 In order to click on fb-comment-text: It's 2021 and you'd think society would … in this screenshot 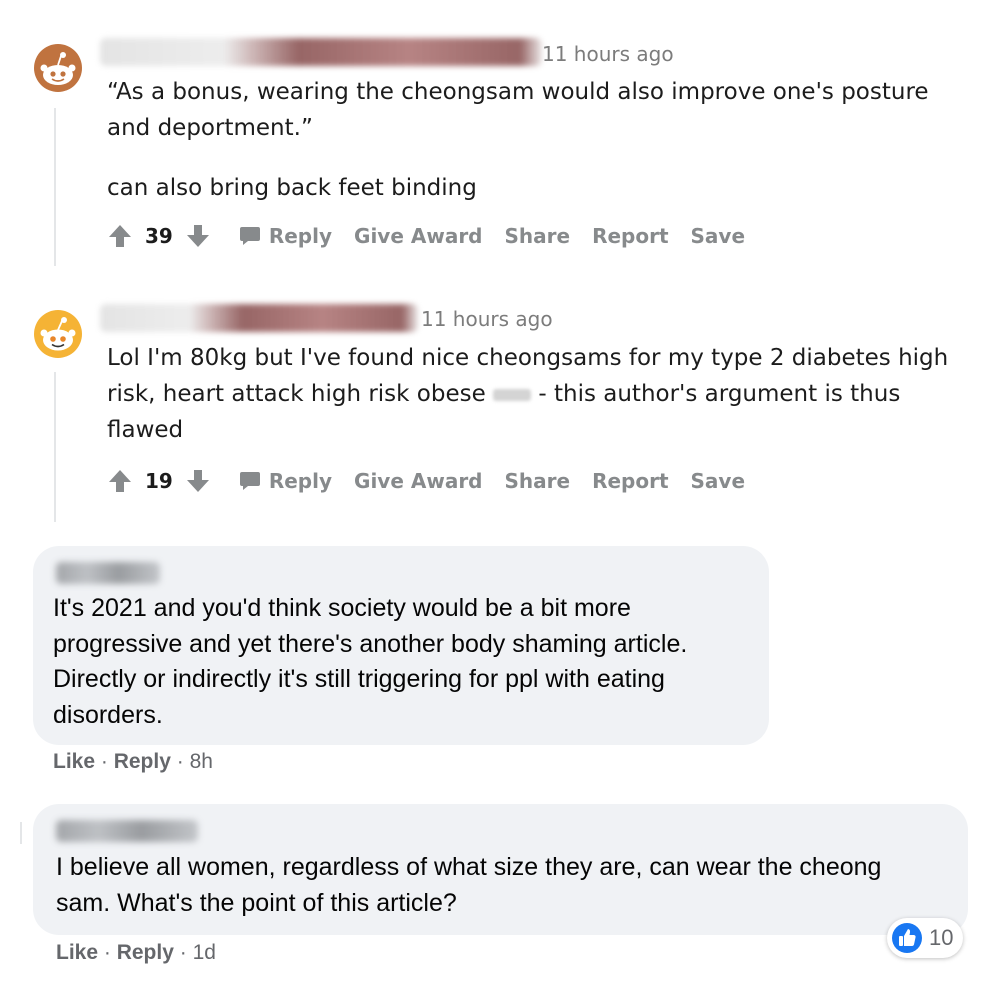, I will do `click(370, 661)`.